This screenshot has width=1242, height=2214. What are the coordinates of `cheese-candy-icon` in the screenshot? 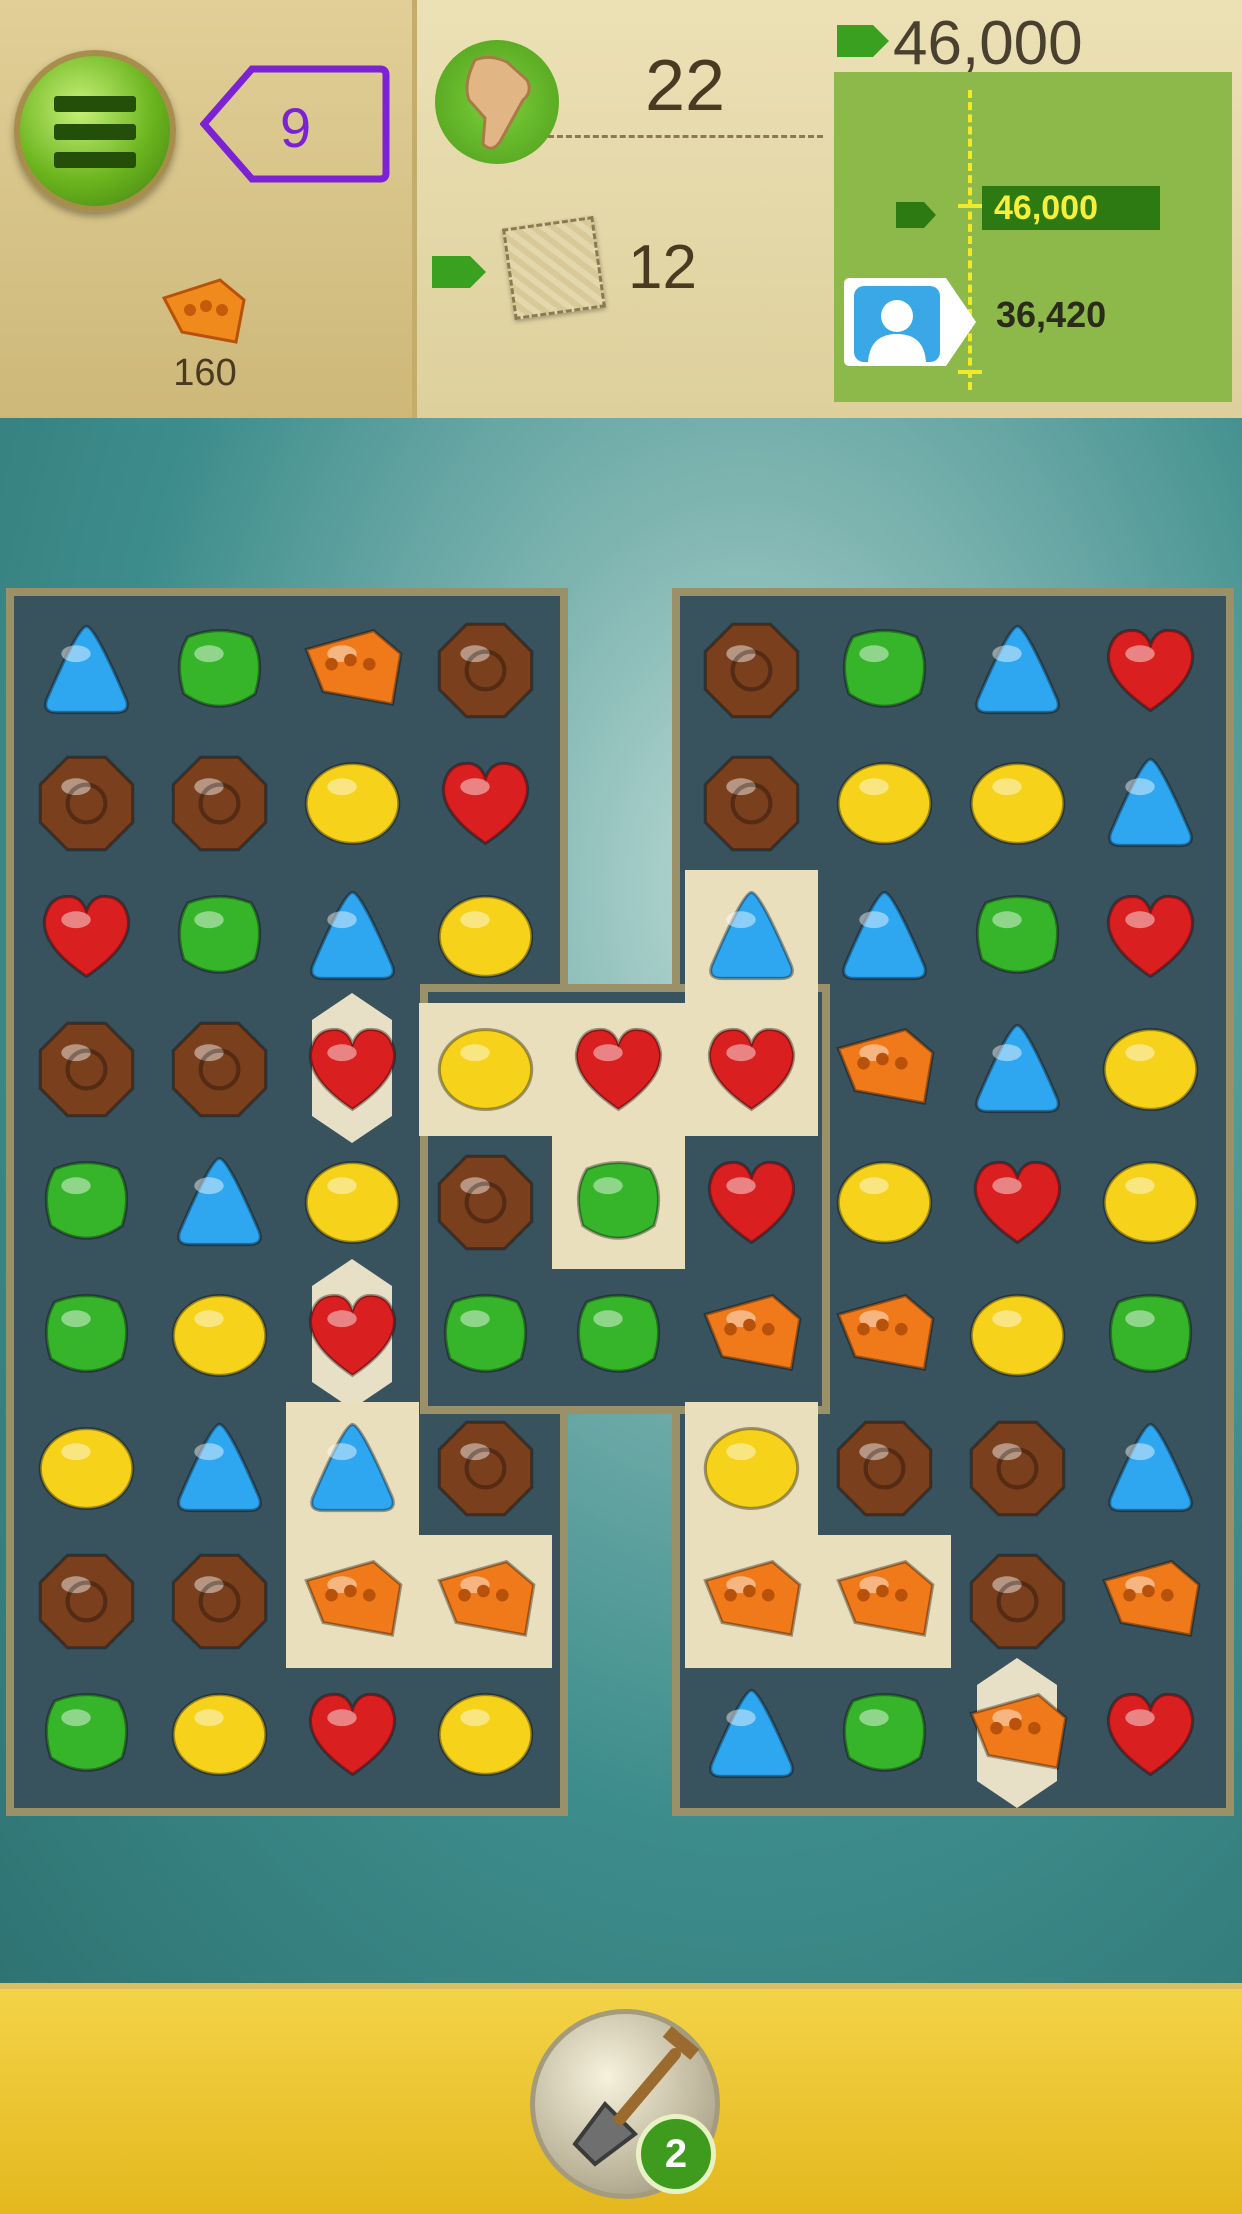 It's located at (203, 311).